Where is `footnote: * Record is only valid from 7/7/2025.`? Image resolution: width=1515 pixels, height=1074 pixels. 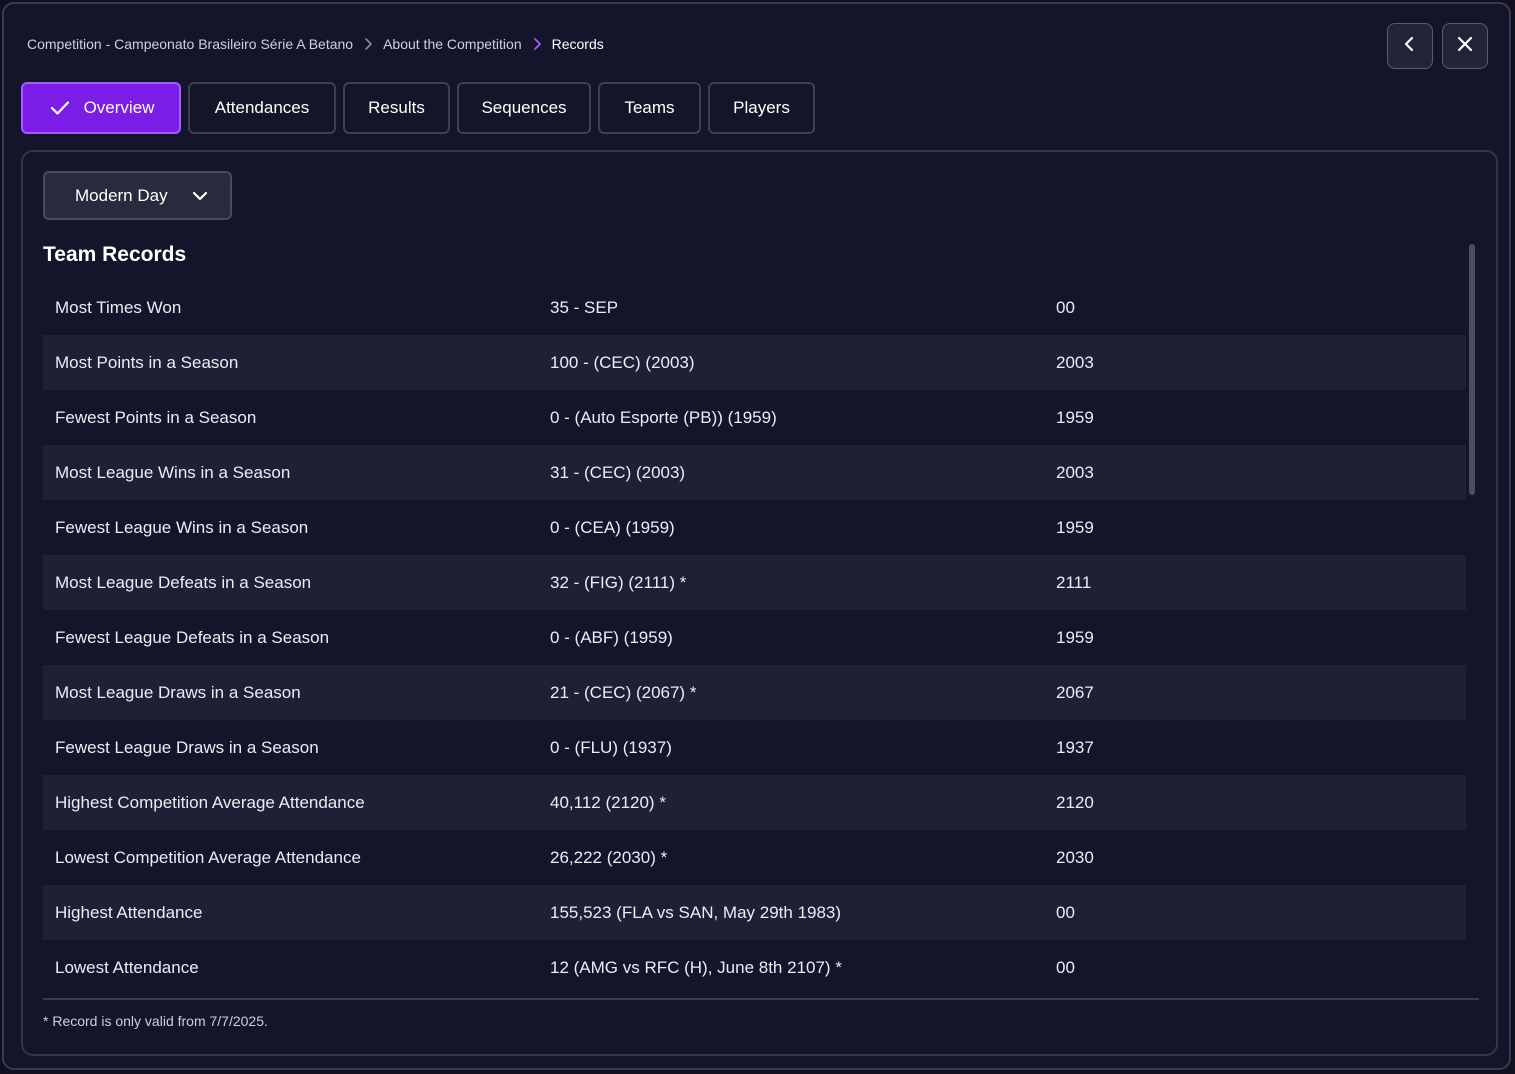
footnote: * Record is only valid from 7/7/2025. is located at coordinates (155, 1021).